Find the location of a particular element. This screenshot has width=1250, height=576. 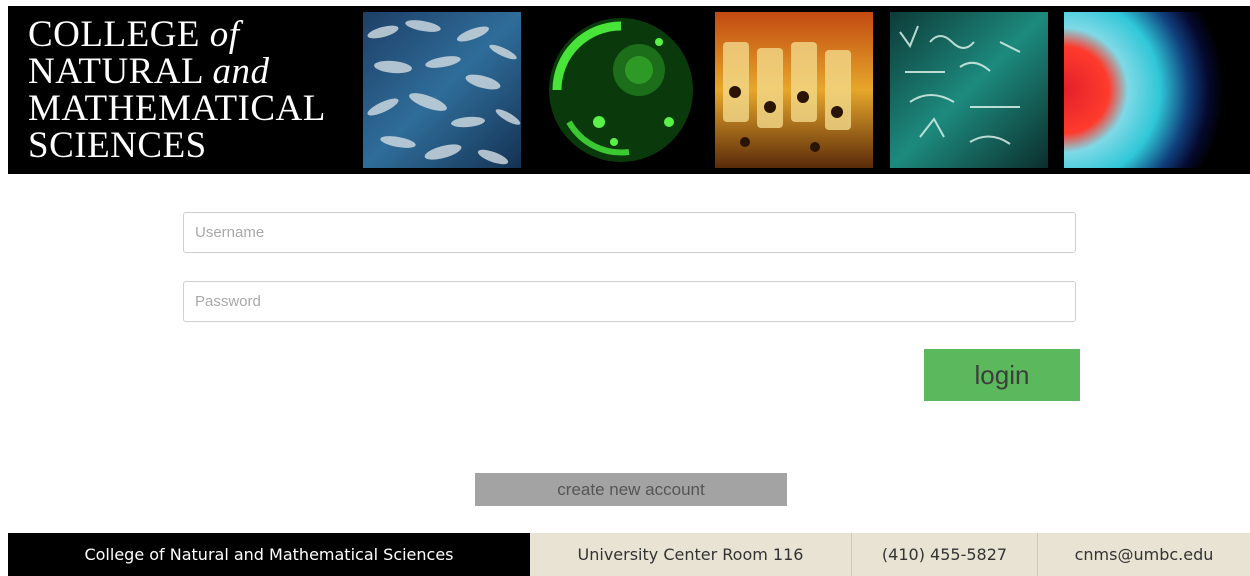

left-margin is located at coordinates (4, 288).